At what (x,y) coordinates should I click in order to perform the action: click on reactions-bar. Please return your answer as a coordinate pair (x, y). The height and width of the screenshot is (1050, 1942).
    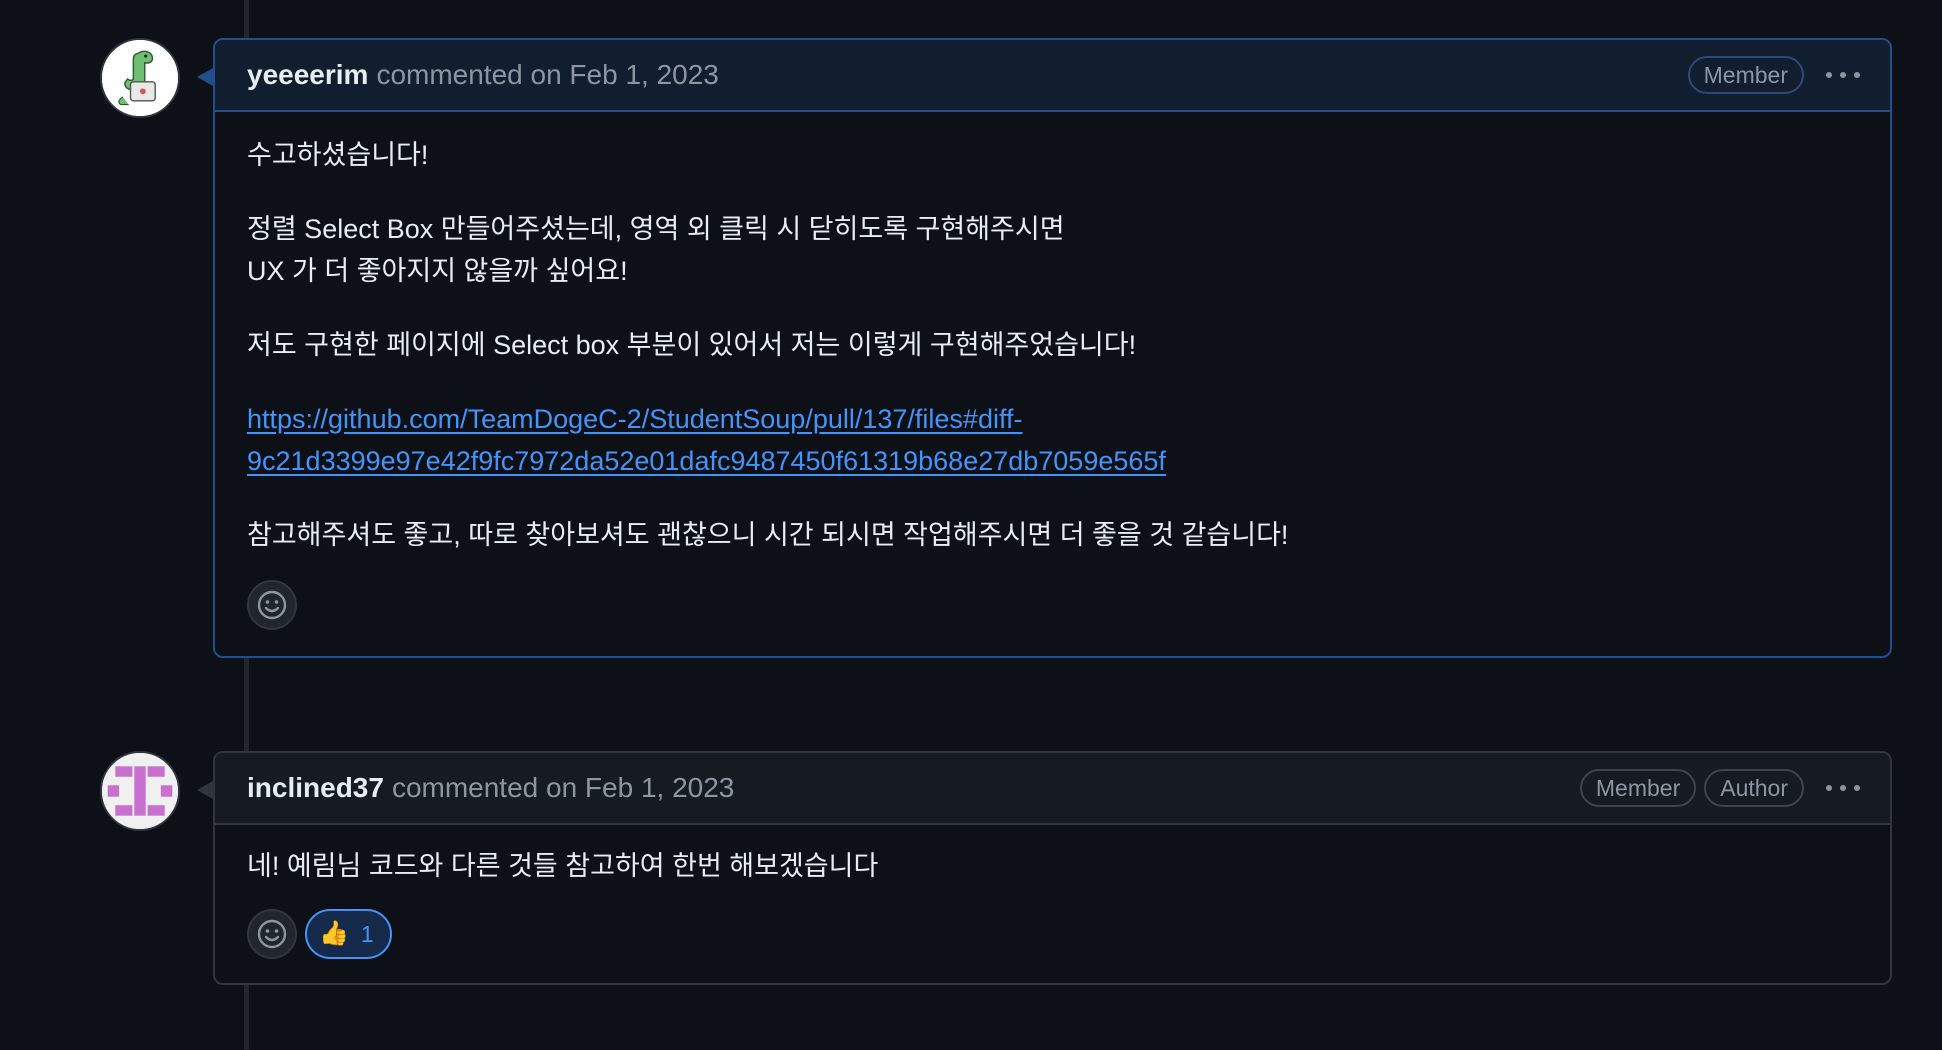
    Looking at the image, I should click on (1052, 605).